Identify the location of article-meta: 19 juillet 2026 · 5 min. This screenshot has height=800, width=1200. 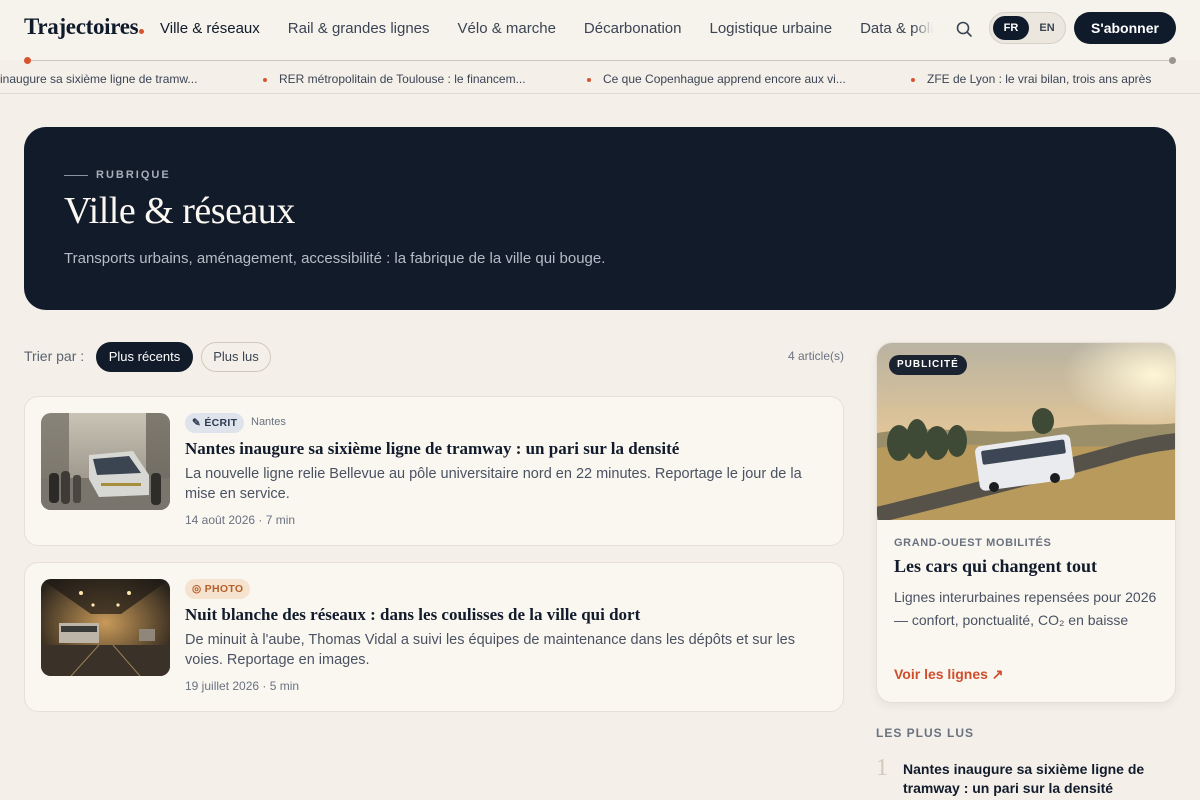
(242, 686).